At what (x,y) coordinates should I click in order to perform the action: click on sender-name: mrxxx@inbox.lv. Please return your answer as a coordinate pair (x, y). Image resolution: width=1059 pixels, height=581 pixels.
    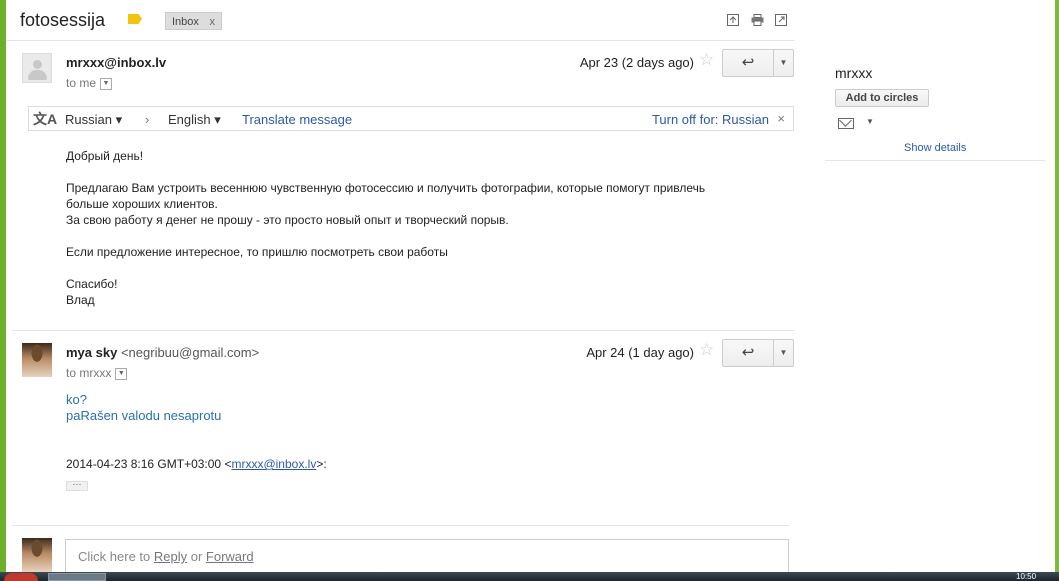
    Looking at the image, I should click on (116, 62).